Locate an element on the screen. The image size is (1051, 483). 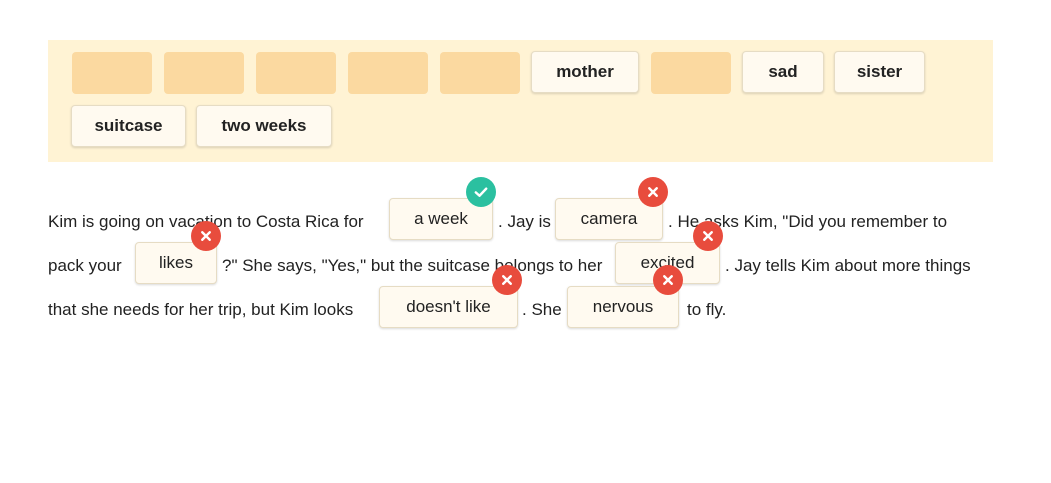
correct-mark is located at coordinates (481, 192).